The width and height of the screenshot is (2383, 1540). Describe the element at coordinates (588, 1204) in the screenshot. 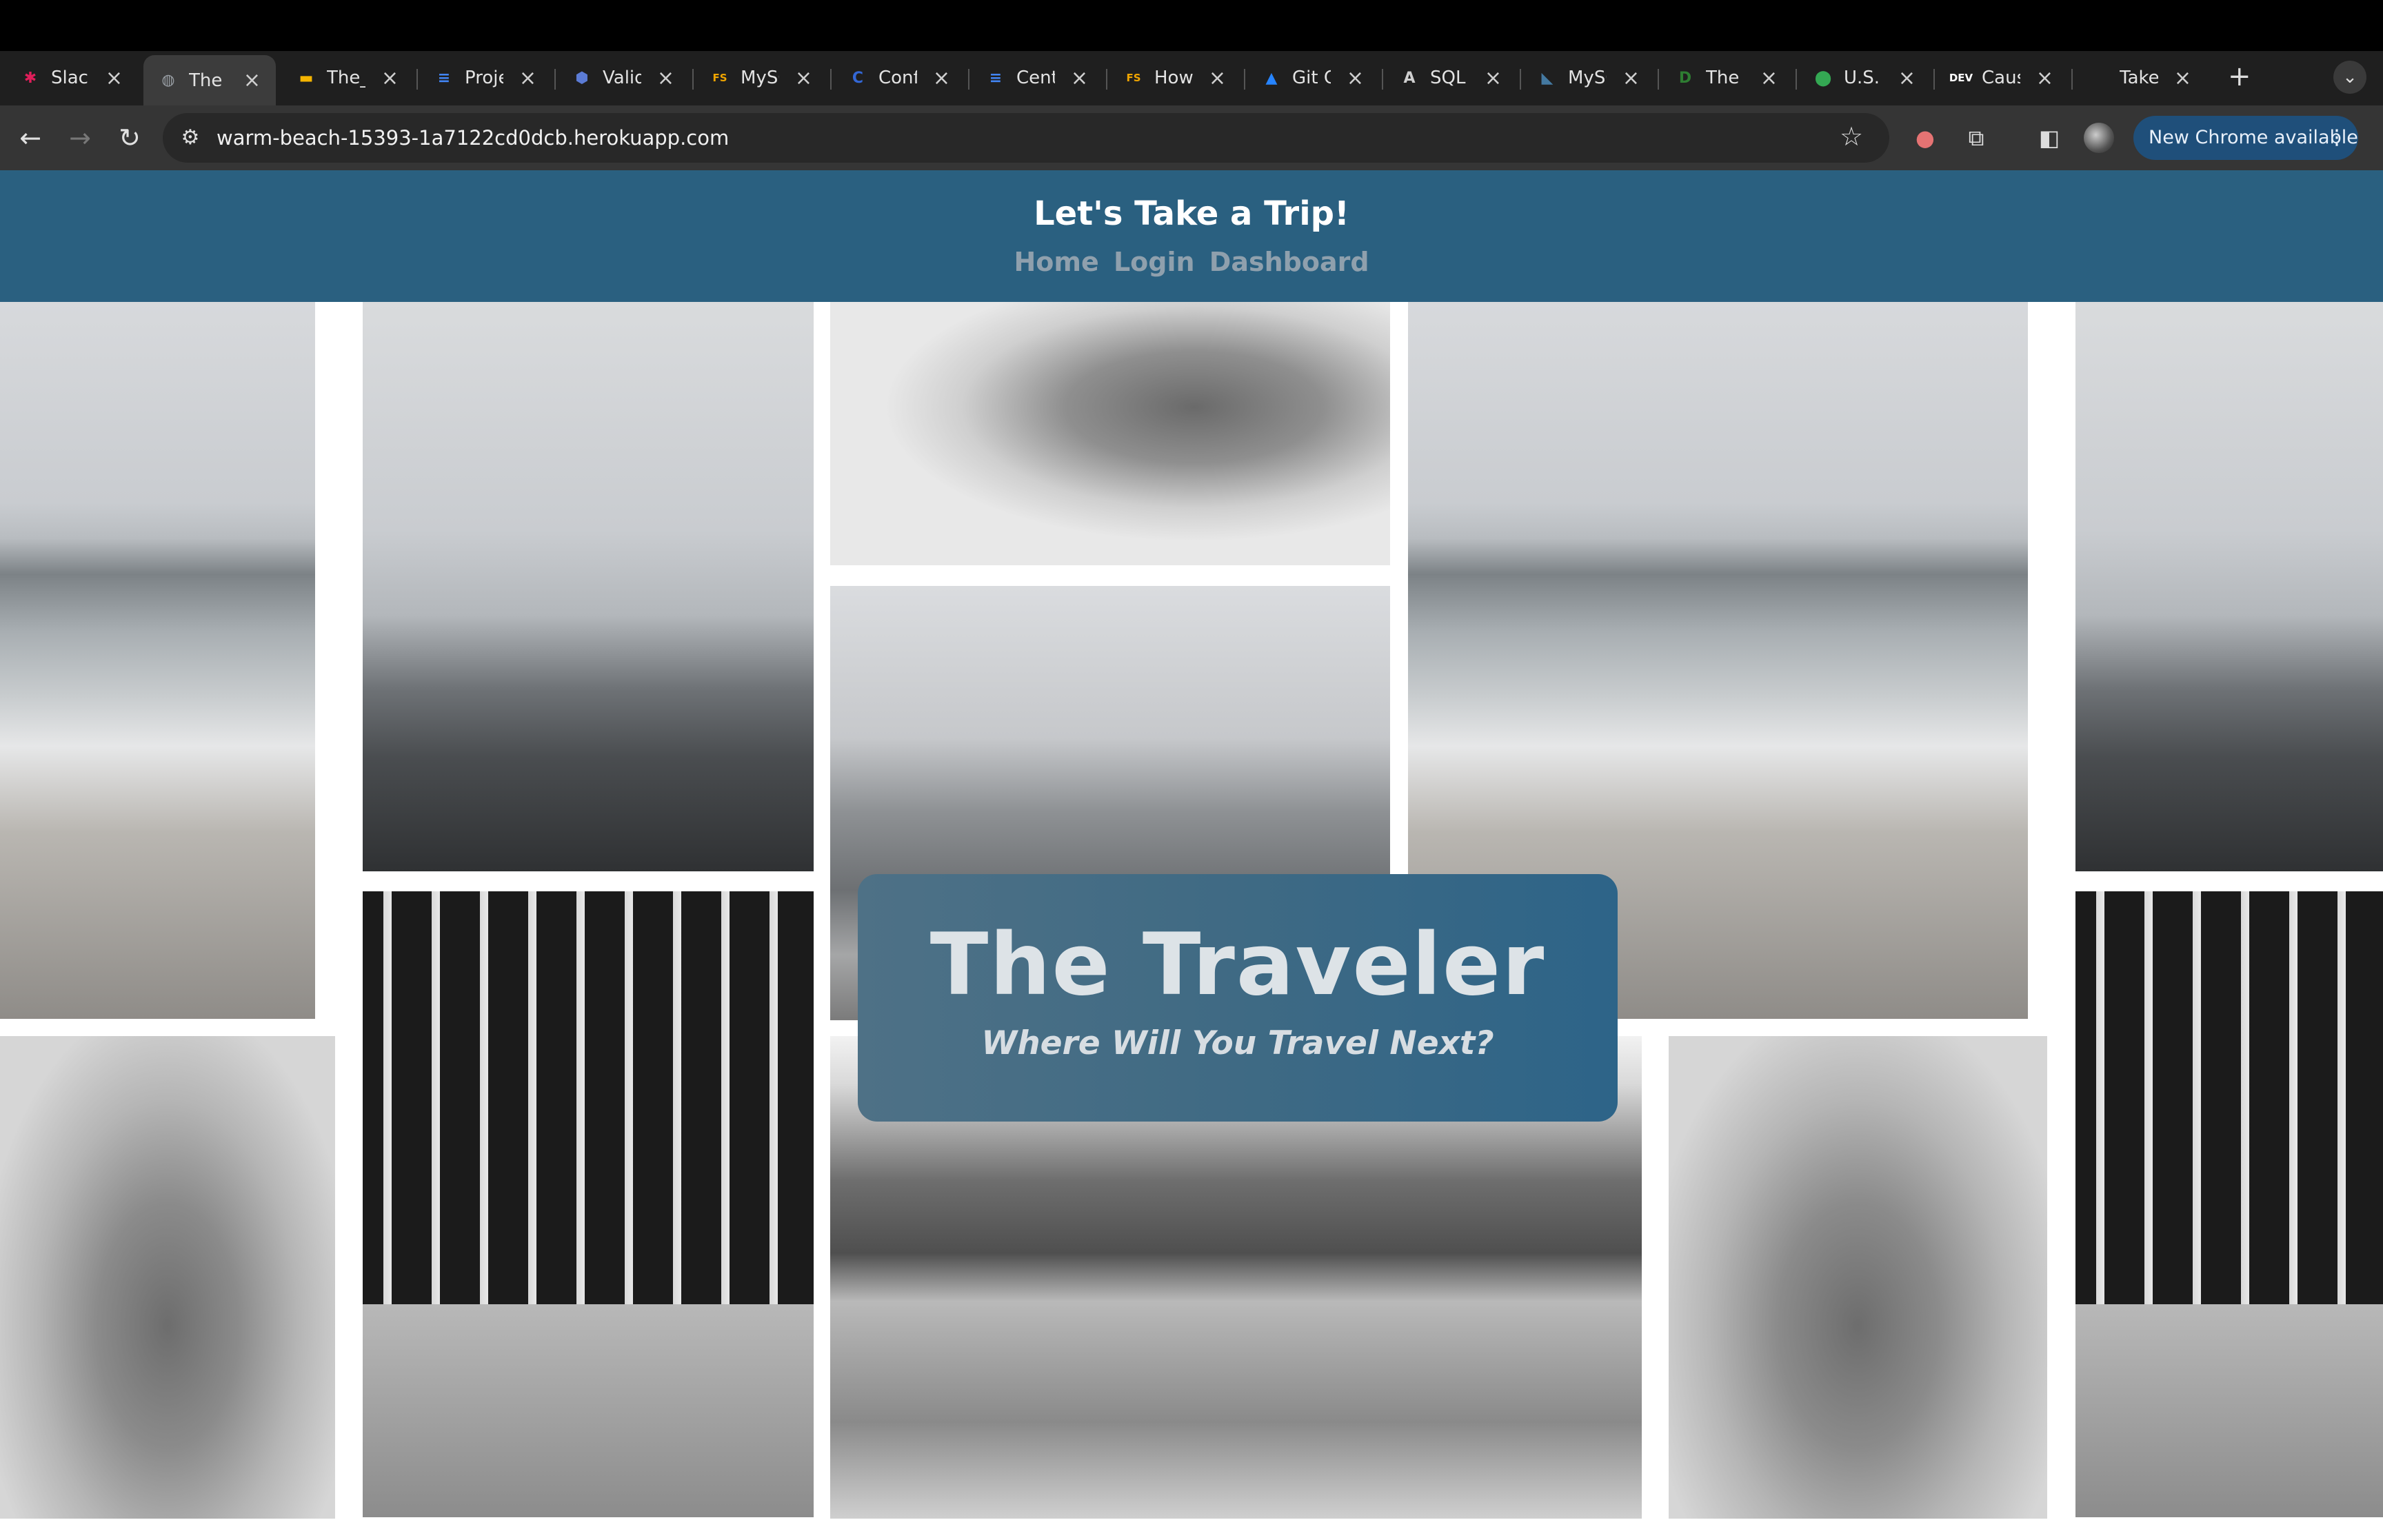

I see `photo-street-lamps` at that location.